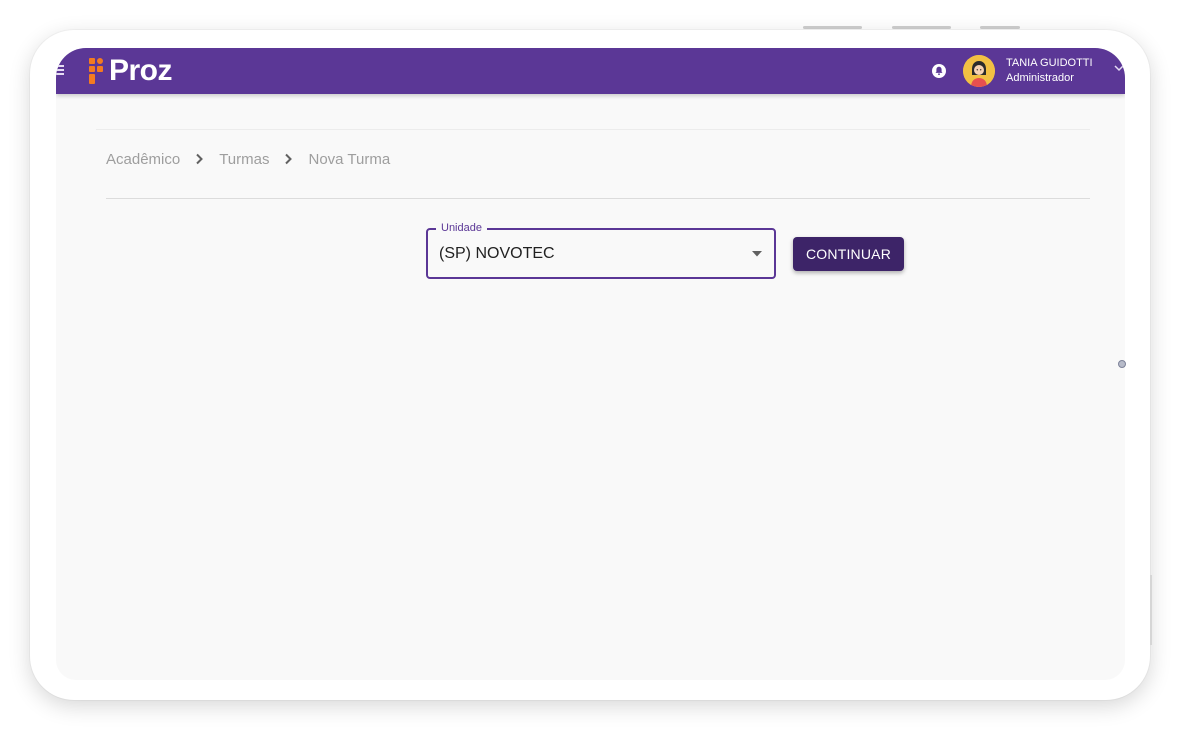 Image resolution: width=1185 pixels, height=736 pixels. I want to click on breadcrumb: Acadêmico Turmas Nova Turma, so click(248, 159).